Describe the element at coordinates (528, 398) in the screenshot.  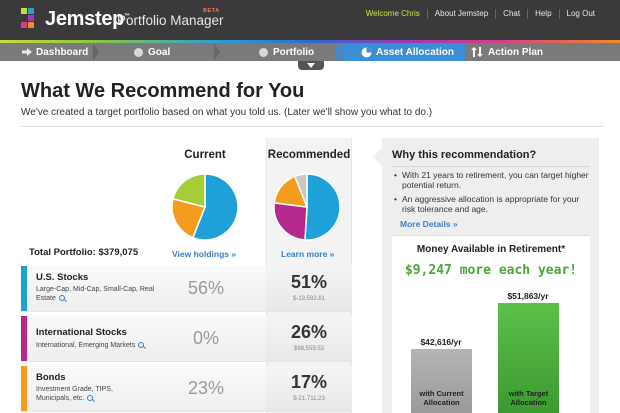
I see `bar-target-label: with Target Allocation` at that location.